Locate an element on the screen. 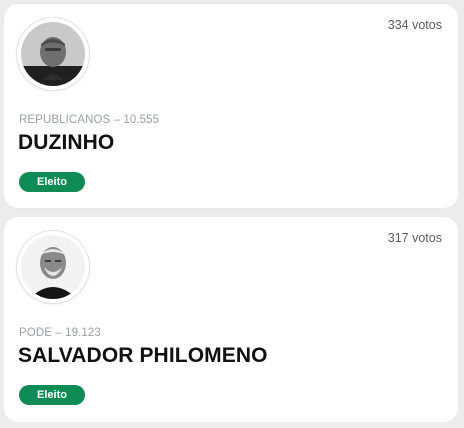 Image resolution: width=464 pixels, height=428 pixels. candidate-name: SALVADOR PHILOMENO is located at coordinates (143, 355).